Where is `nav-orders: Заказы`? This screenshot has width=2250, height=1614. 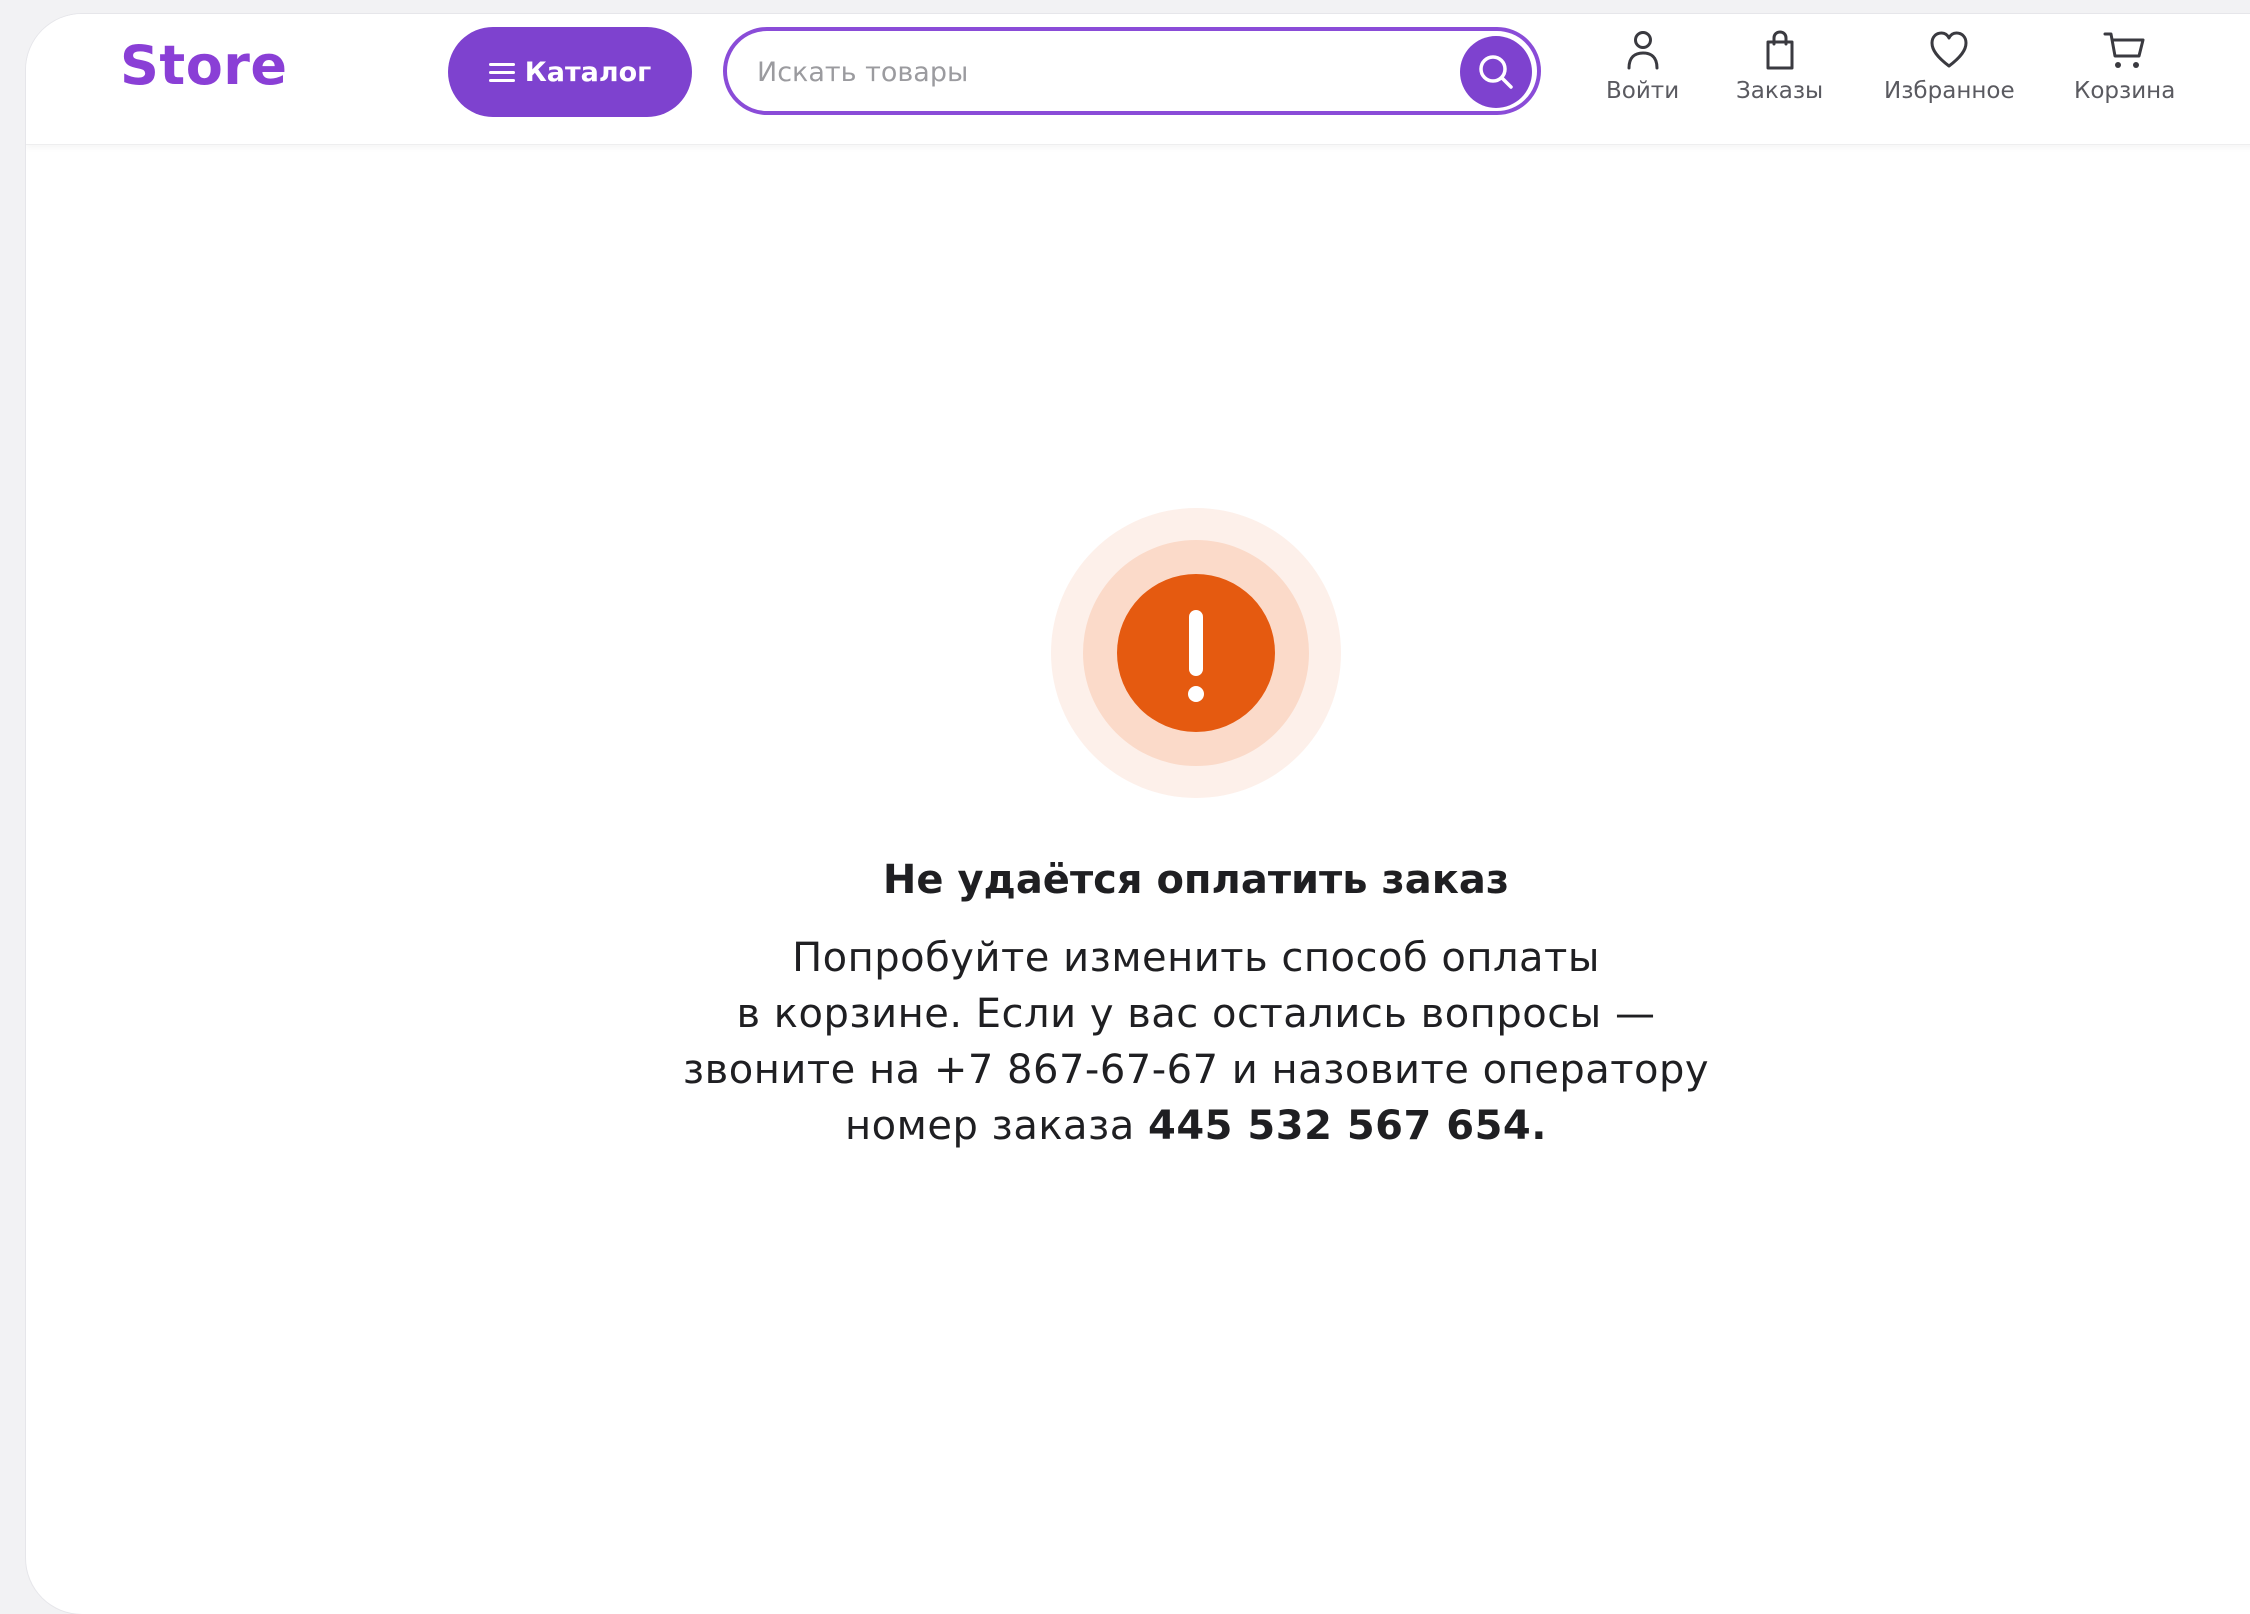
nav-orders: Заказы is located at coordinates (1779, 66).